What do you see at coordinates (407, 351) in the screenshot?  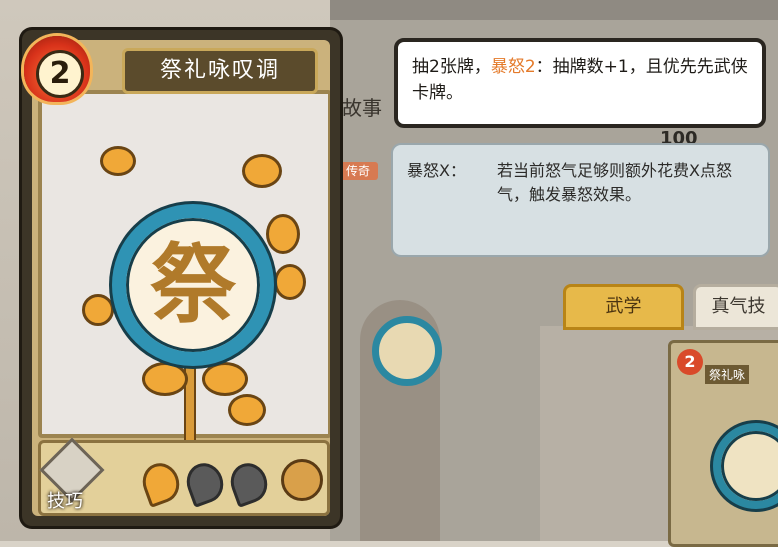 I see `background-emblem` at bounding box center [407, 351].